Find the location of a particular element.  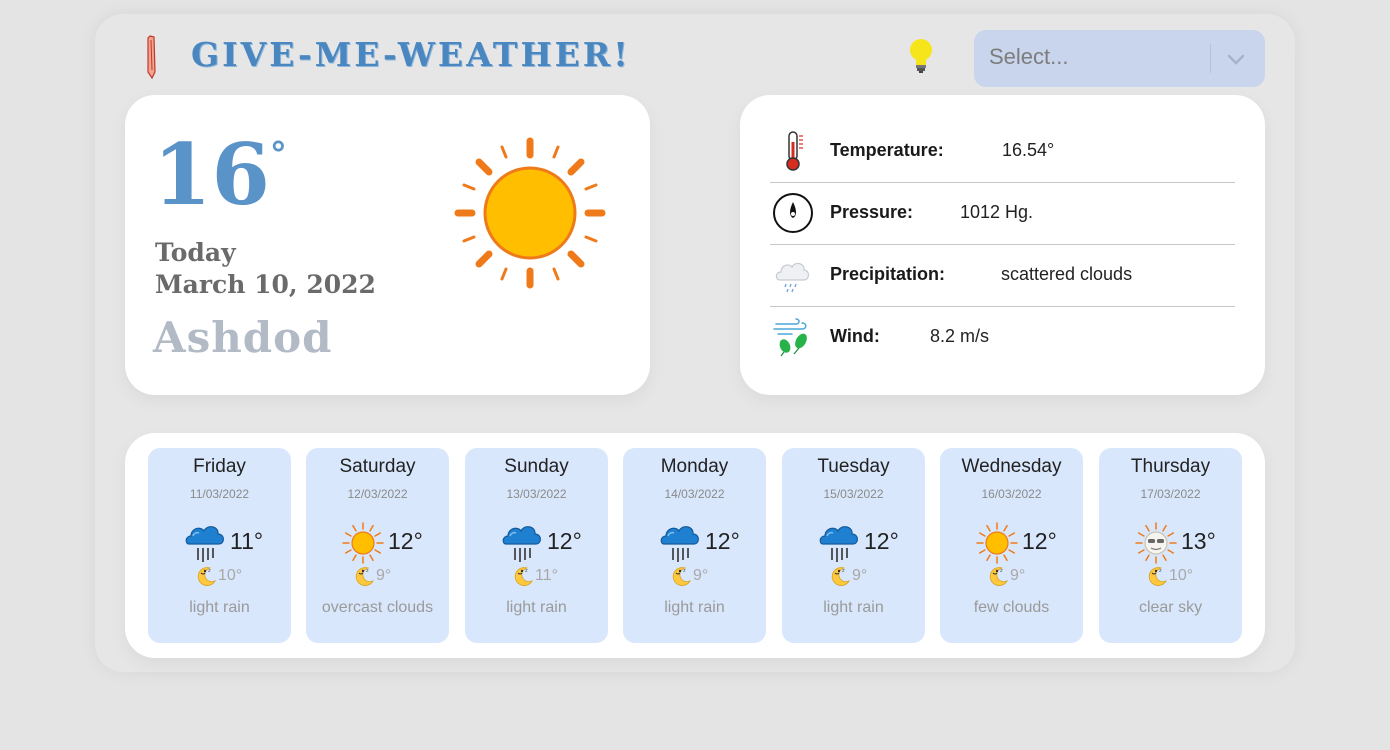

precipitation-label: Precipitation: is located at coordinates (888, 274).